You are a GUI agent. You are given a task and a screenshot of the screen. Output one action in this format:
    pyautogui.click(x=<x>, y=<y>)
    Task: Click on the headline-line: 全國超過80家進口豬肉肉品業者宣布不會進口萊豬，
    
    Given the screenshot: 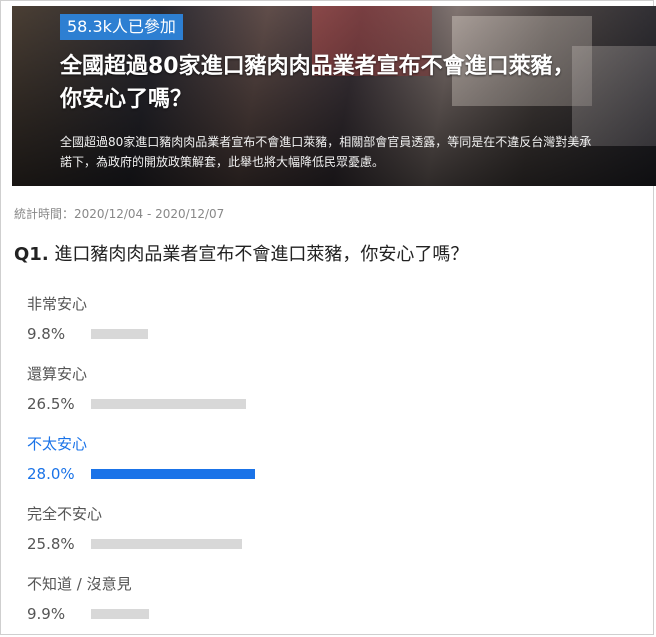 What is the action you would take?
    pyautogui.click(x=317, y=66)
    